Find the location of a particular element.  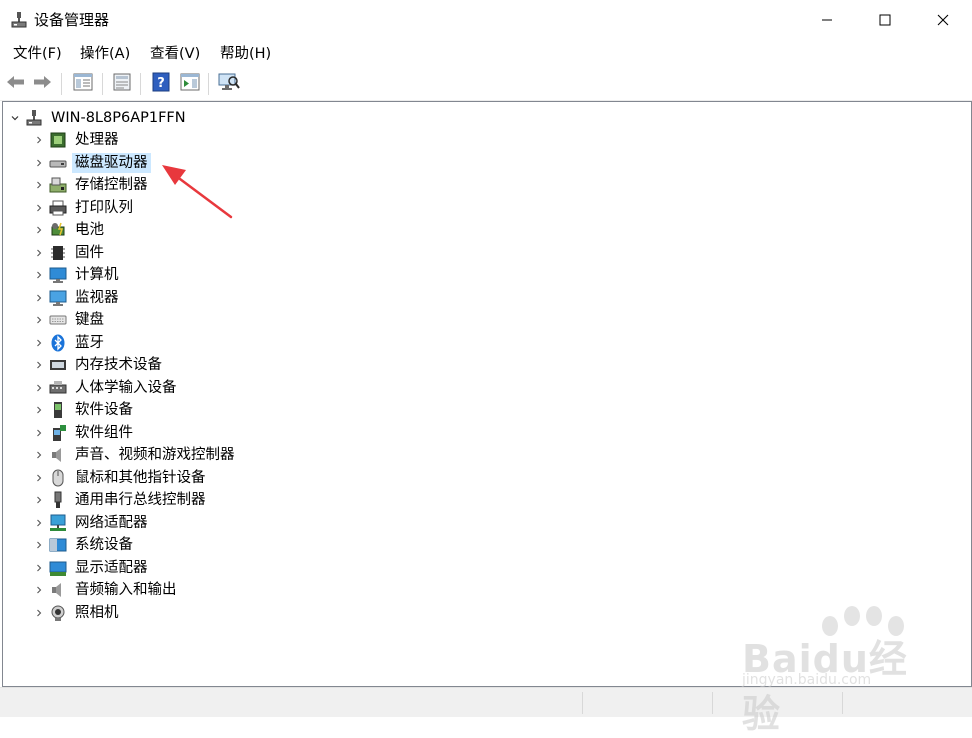

tree-node: 磁盘驱动器 is located at coordinates (92, 163).